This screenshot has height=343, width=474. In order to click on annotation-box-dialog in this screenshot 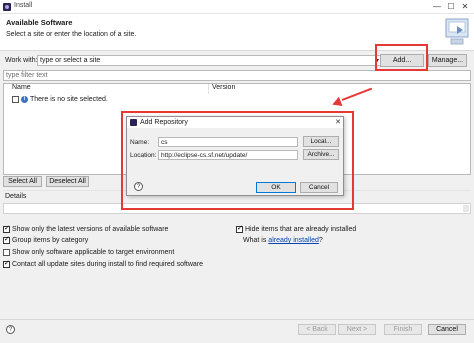, I will do `click(237, 160)`.